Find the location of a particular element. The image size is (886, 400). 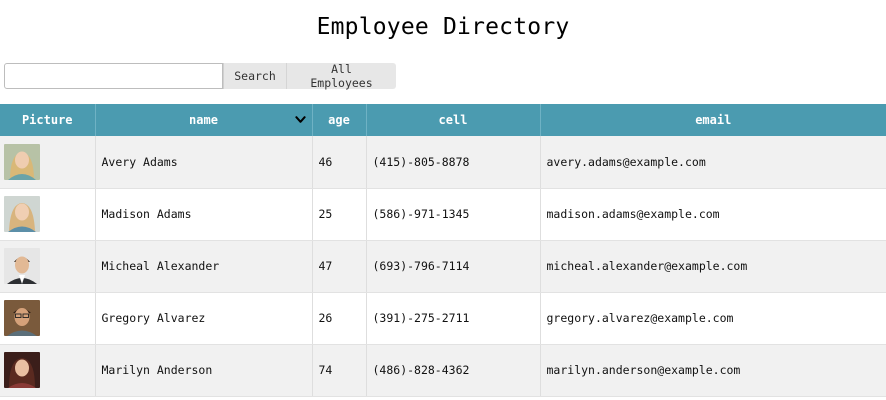

column-header-cell: cell is located at coordinates (453, 120).